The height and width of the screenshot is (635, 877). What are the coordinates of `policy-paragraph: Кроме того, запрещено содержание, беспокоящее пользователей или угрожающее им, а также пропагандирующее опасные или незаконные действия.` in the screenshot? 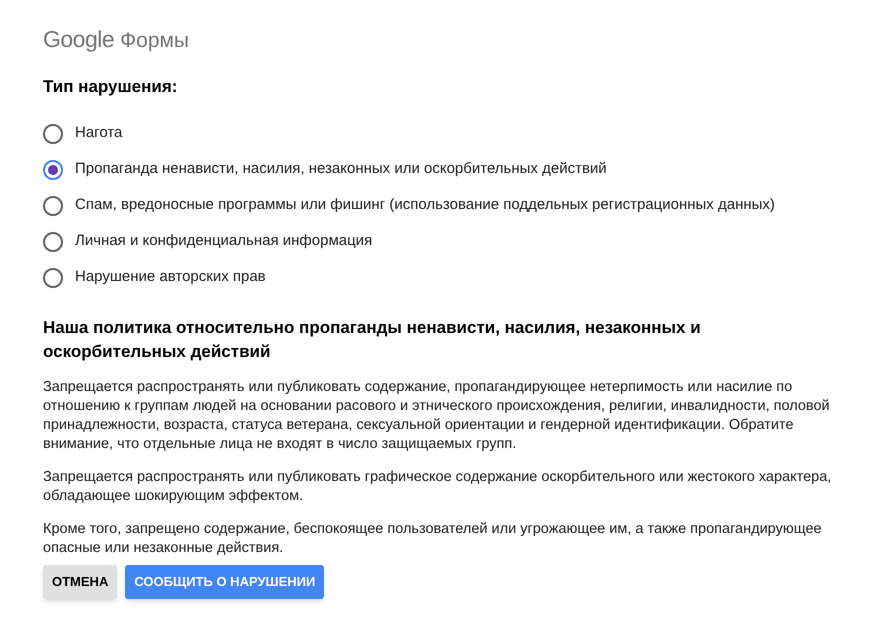 It's located at (433, 539).